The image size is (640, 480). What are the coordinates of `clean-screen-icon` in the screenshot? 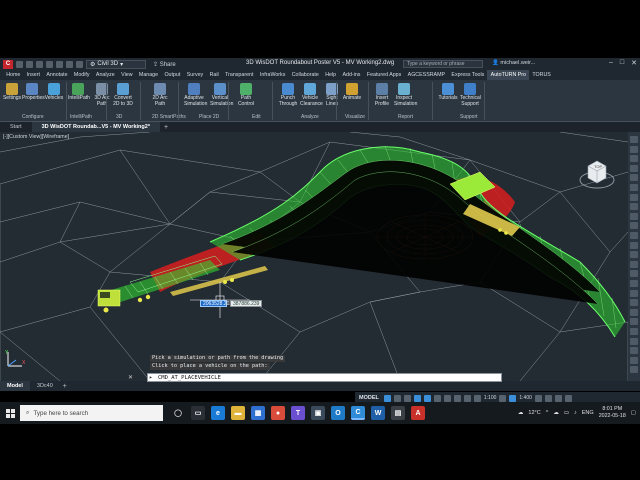 It's located at (558, 398).